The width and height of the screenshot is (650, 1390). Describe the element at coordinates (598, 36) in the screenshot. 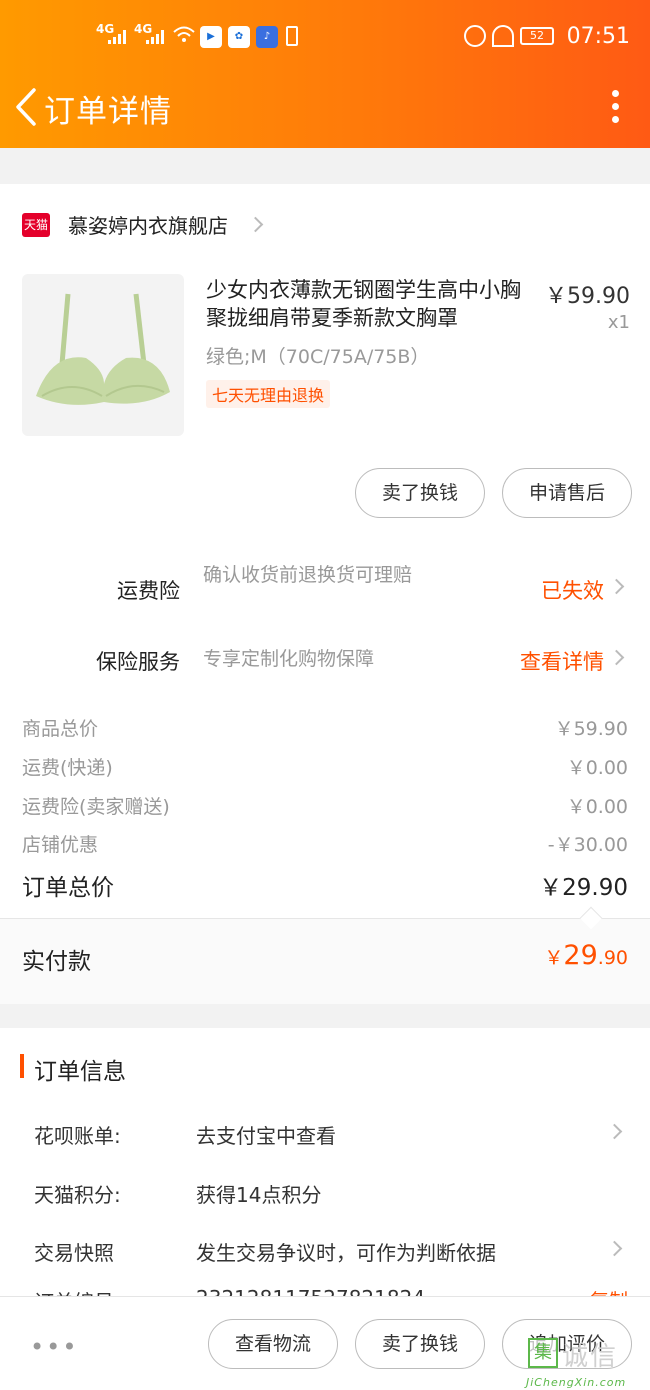

I see `clock-time: 07:51` at that location.